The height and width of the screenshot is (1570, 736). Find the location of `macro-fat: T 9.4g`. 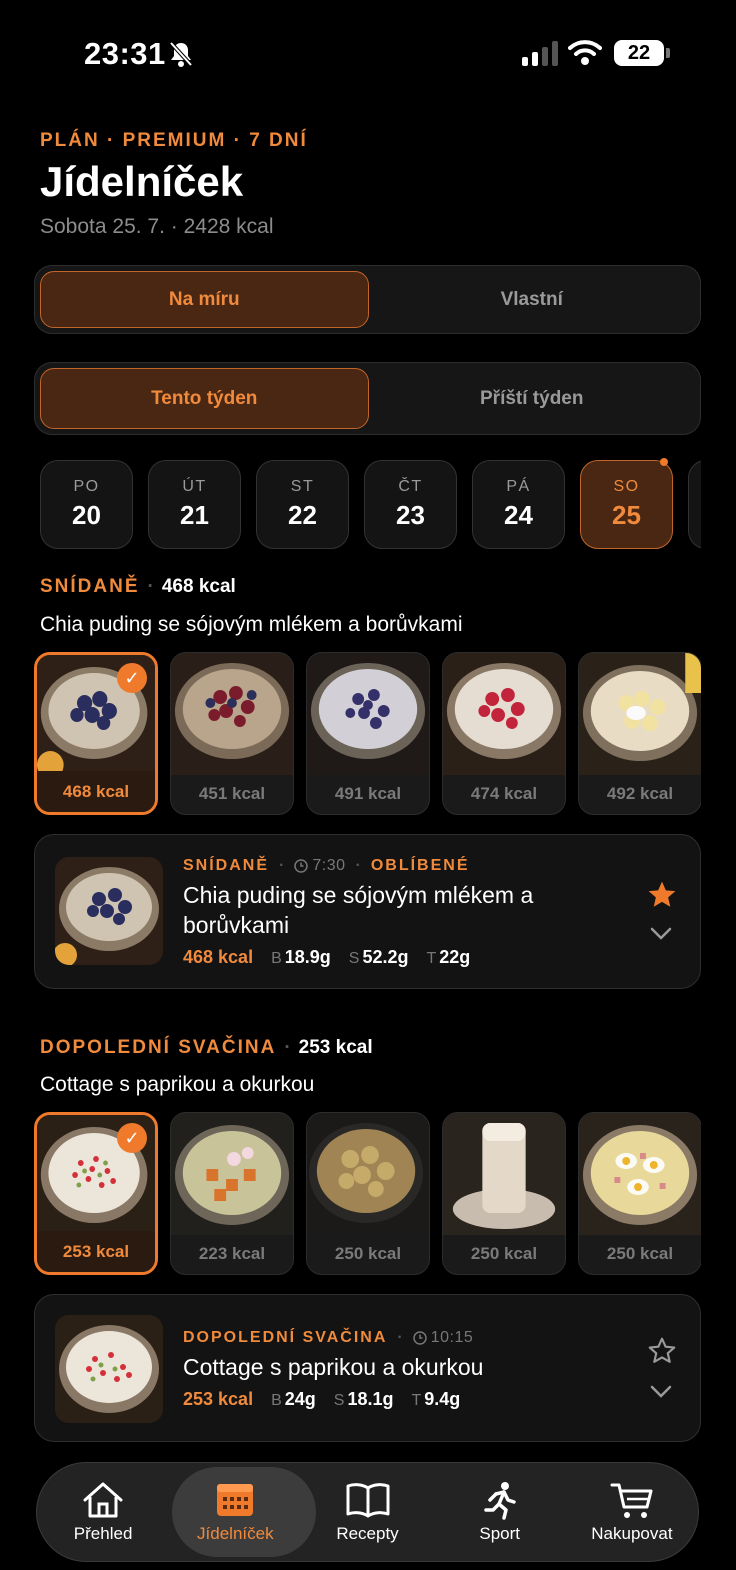

macro-fat: T 9.4g is located at coordinates (436, 1399).